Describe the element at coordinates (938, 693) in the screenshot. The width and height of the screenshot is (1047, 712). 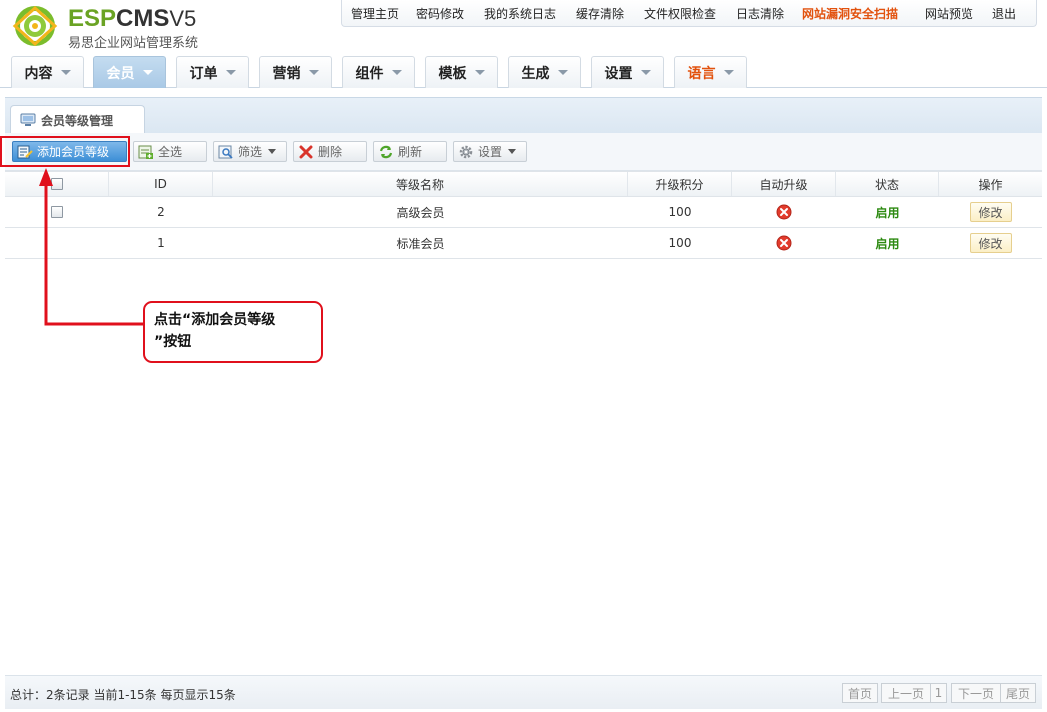
I see `pager-current: 1` at that location.